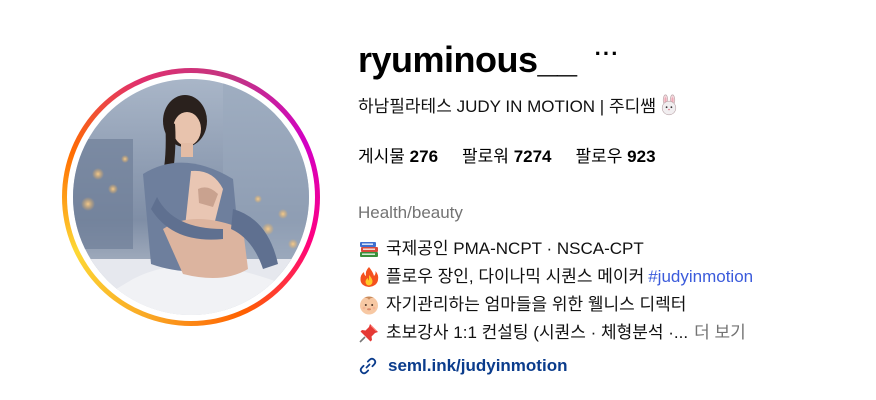 This screenshot has height=400, width=876. I want to click on following-count: 팔로우 923, so click(616, 154).